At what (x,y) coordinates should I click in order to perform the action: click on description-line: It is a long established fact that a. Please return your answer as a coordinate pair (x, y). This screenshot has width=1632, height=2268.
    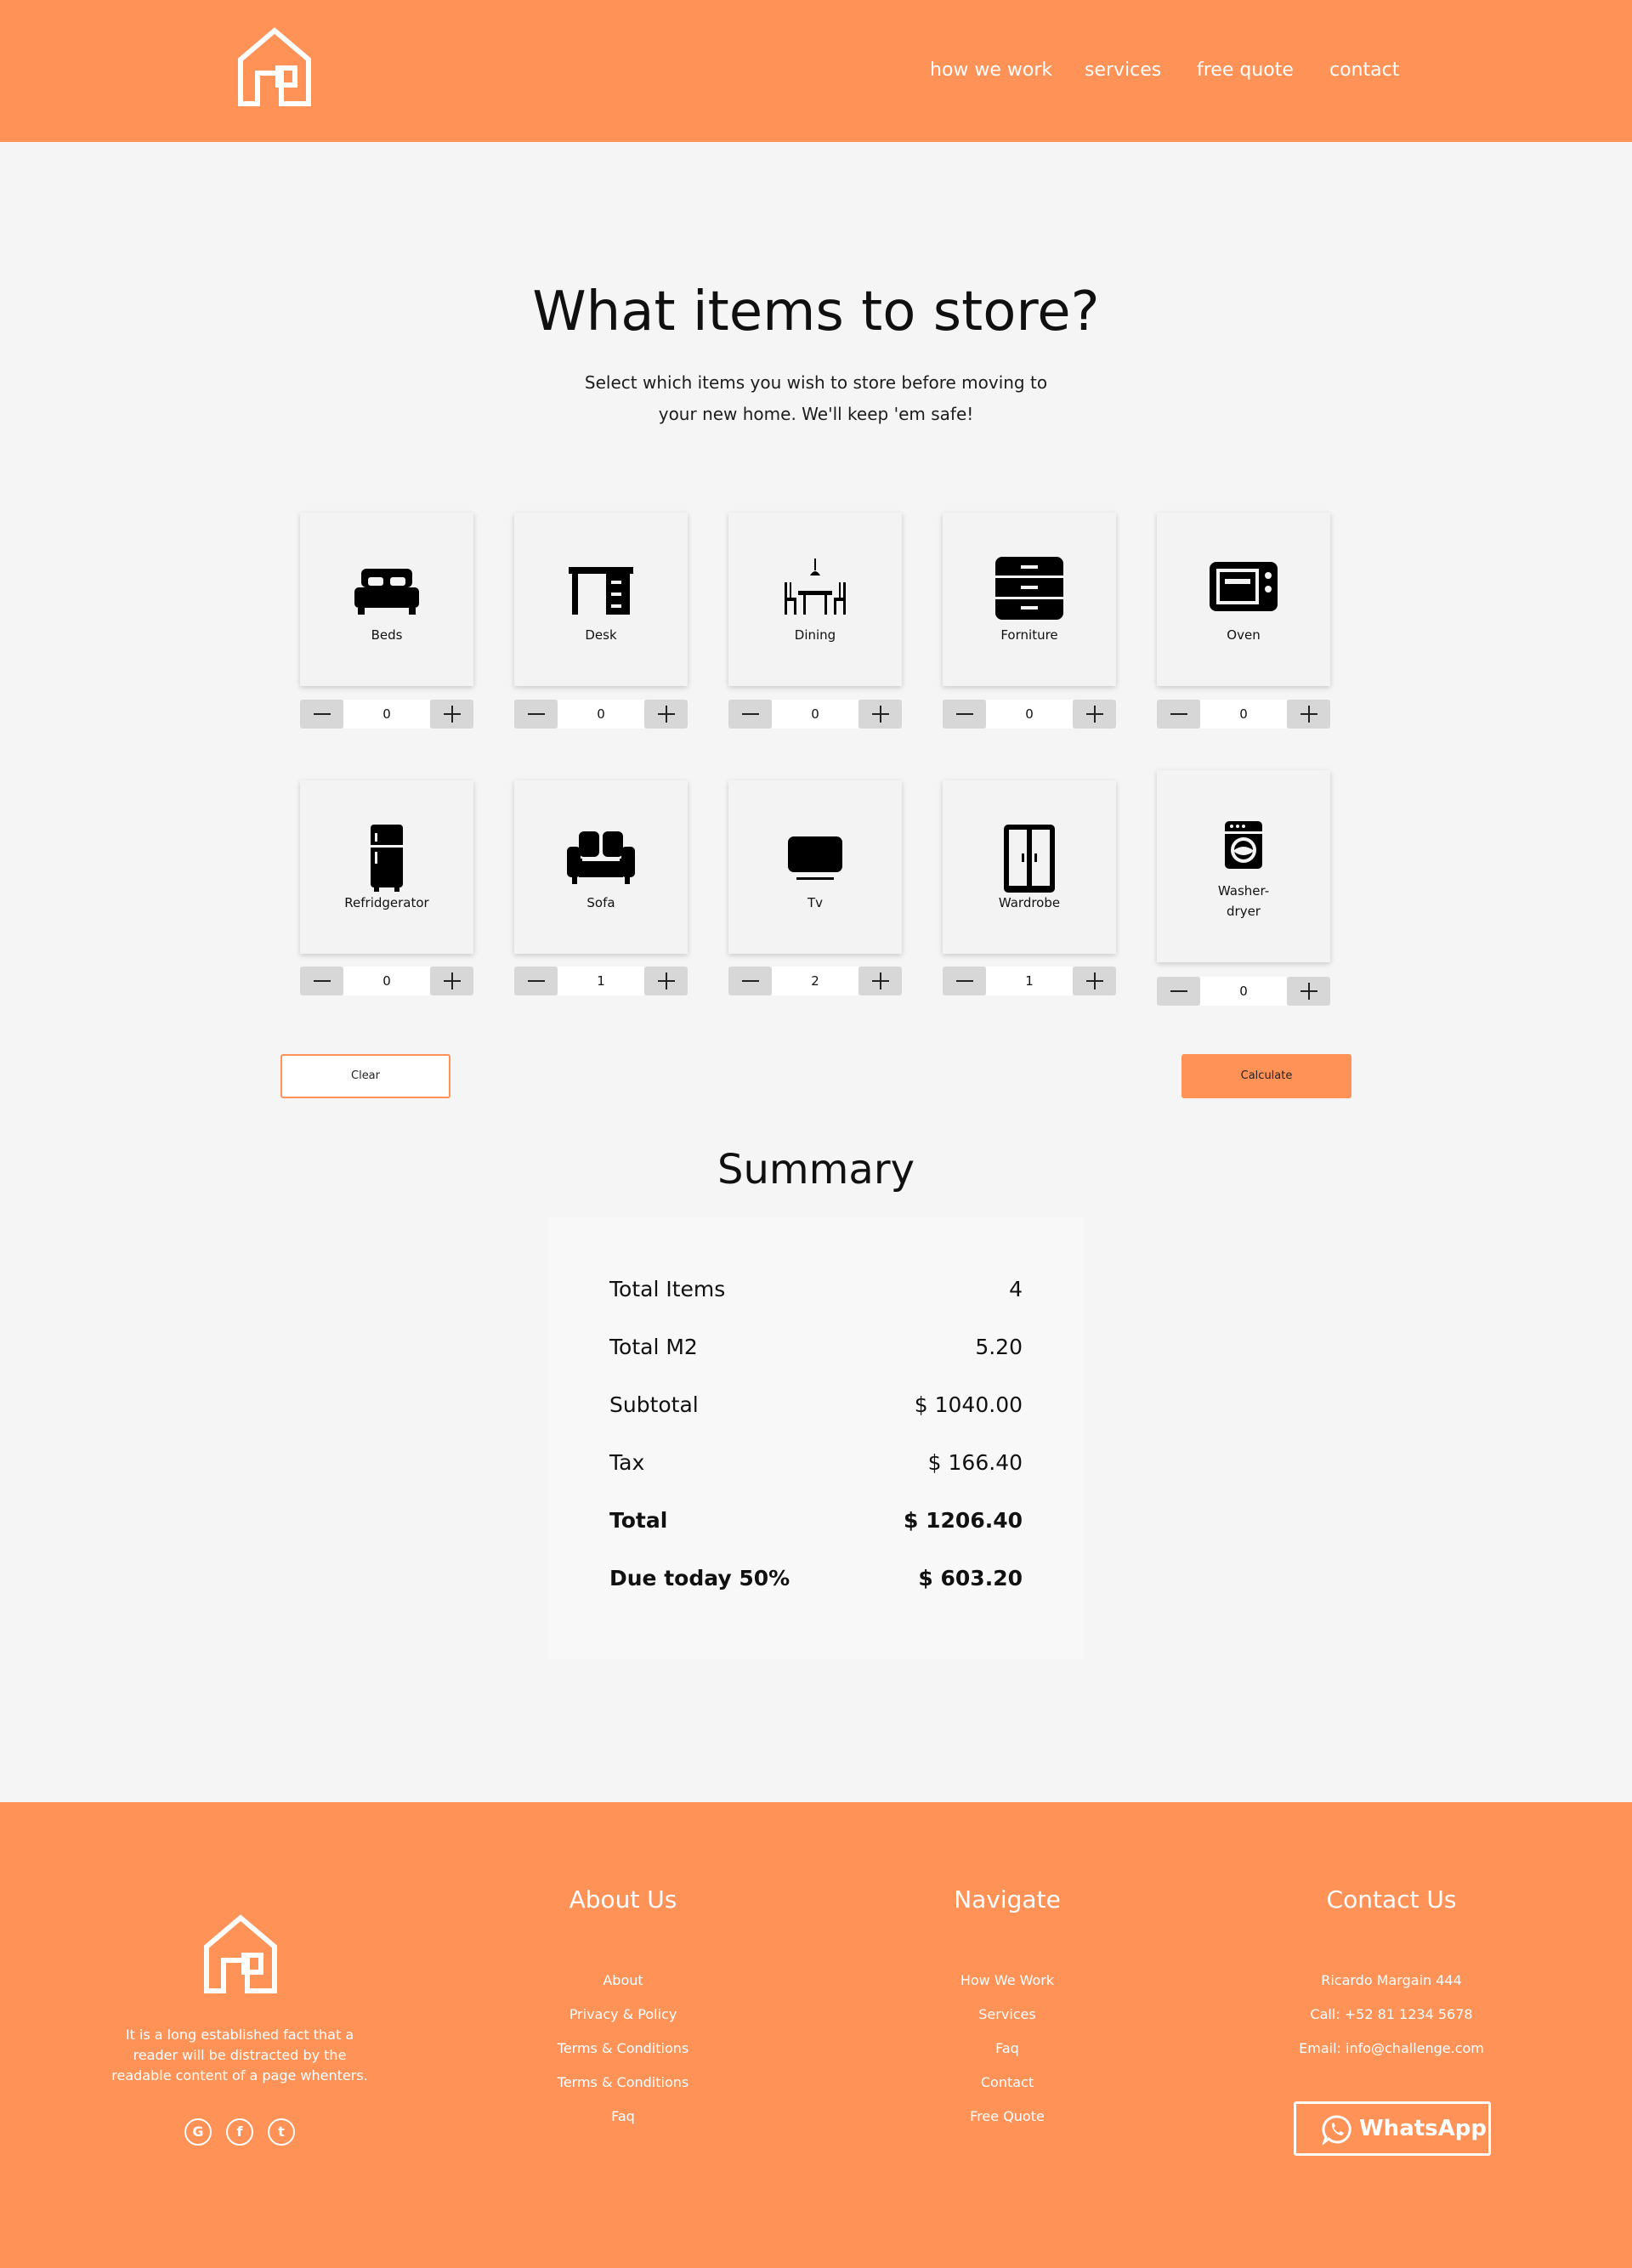
    Looking at the image, I should click on (239, 2035).